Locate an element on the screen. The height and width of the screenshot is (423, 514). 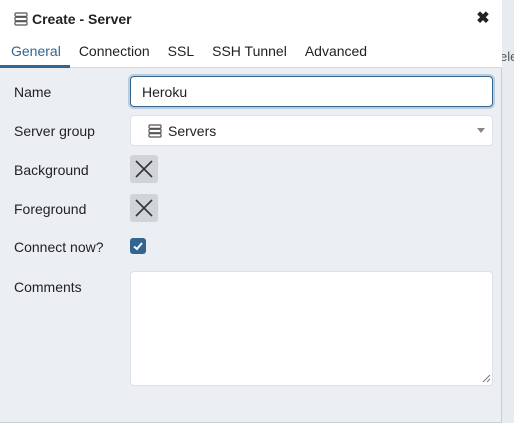
chevron-down-icon is located at coordinates (481, 130).